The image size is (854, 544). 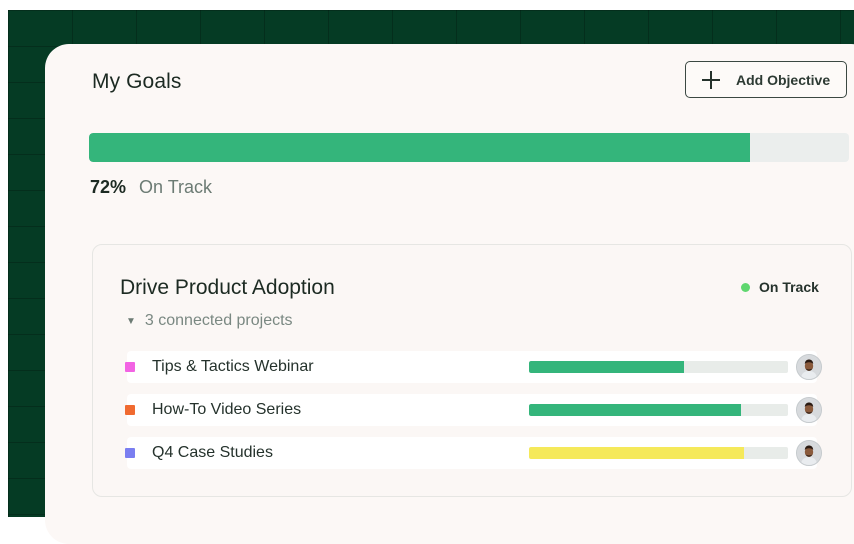 I want to click on project-row: Tips & Tactics Webinar, so click(x=474, y=367).